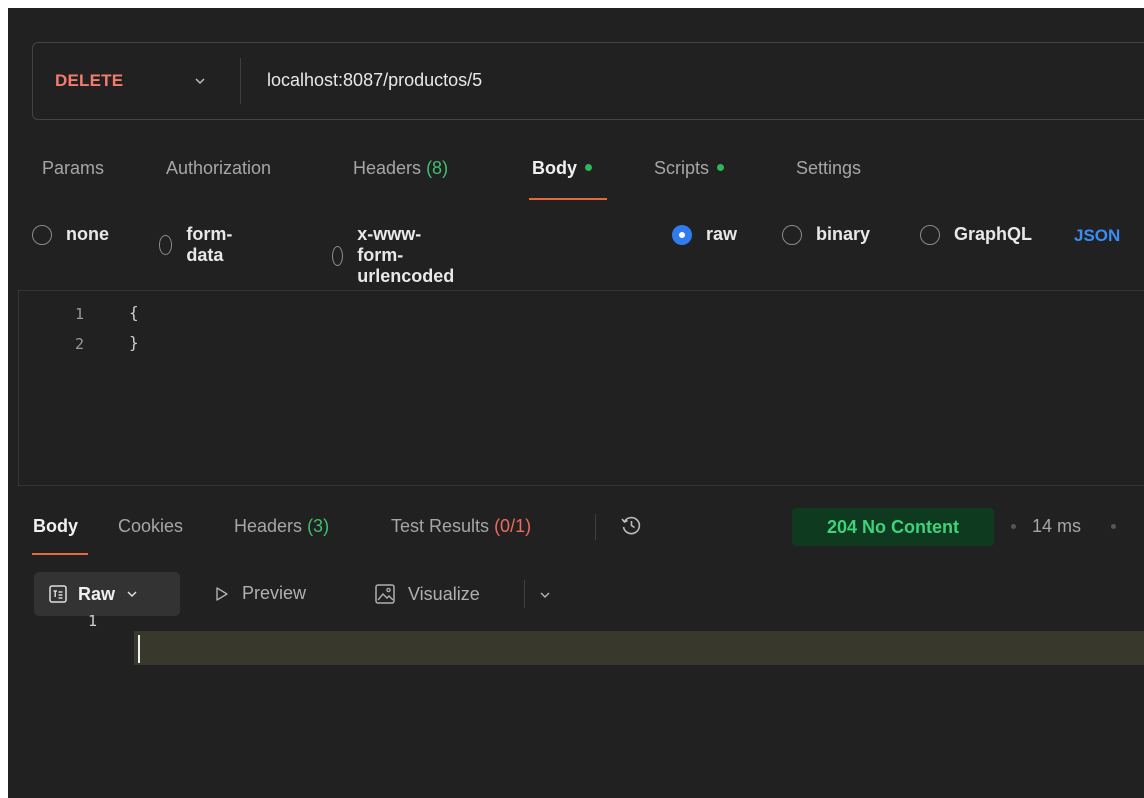 The width and height of the screenshot is (1144, 798). I want to click on radio-graphql-label: GraphQL, so click(993, 234).